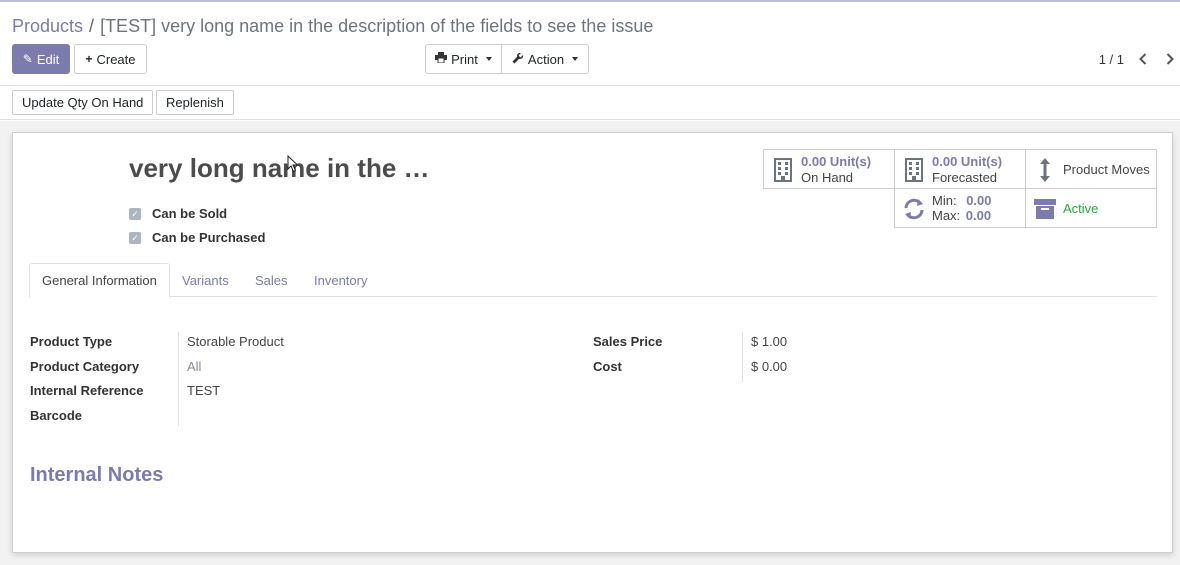 Image resolution: width=1180 pixels, height=565 pixels. Describe the element at coordinates (769, 366) in the screenshot. I see `cost-value: $ 0.00` at that location.